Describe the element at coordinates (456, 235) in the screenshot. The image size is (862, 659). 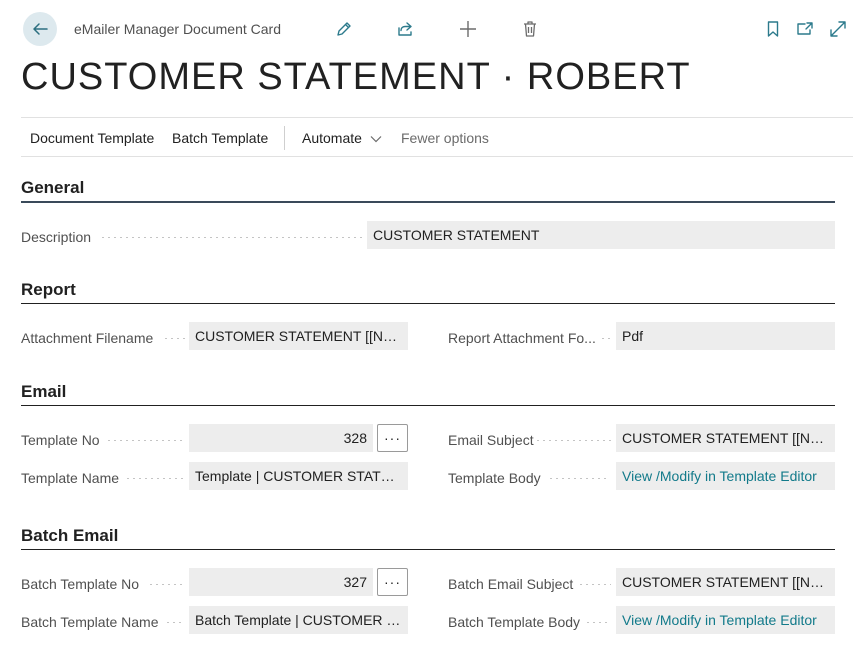
I see `description-value: CUSTOMER STATEMENT` at that location.